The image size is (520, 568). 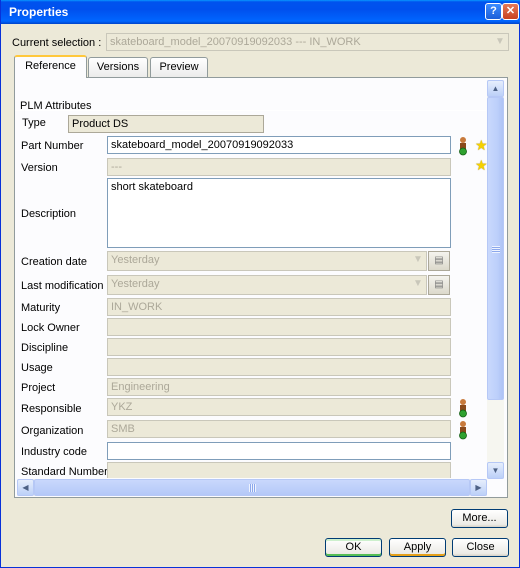 What do you see at coordinates (279, 307) in the screenshot?
I see `maturity-field: IN_WORK` at bounding box center [279, 307].